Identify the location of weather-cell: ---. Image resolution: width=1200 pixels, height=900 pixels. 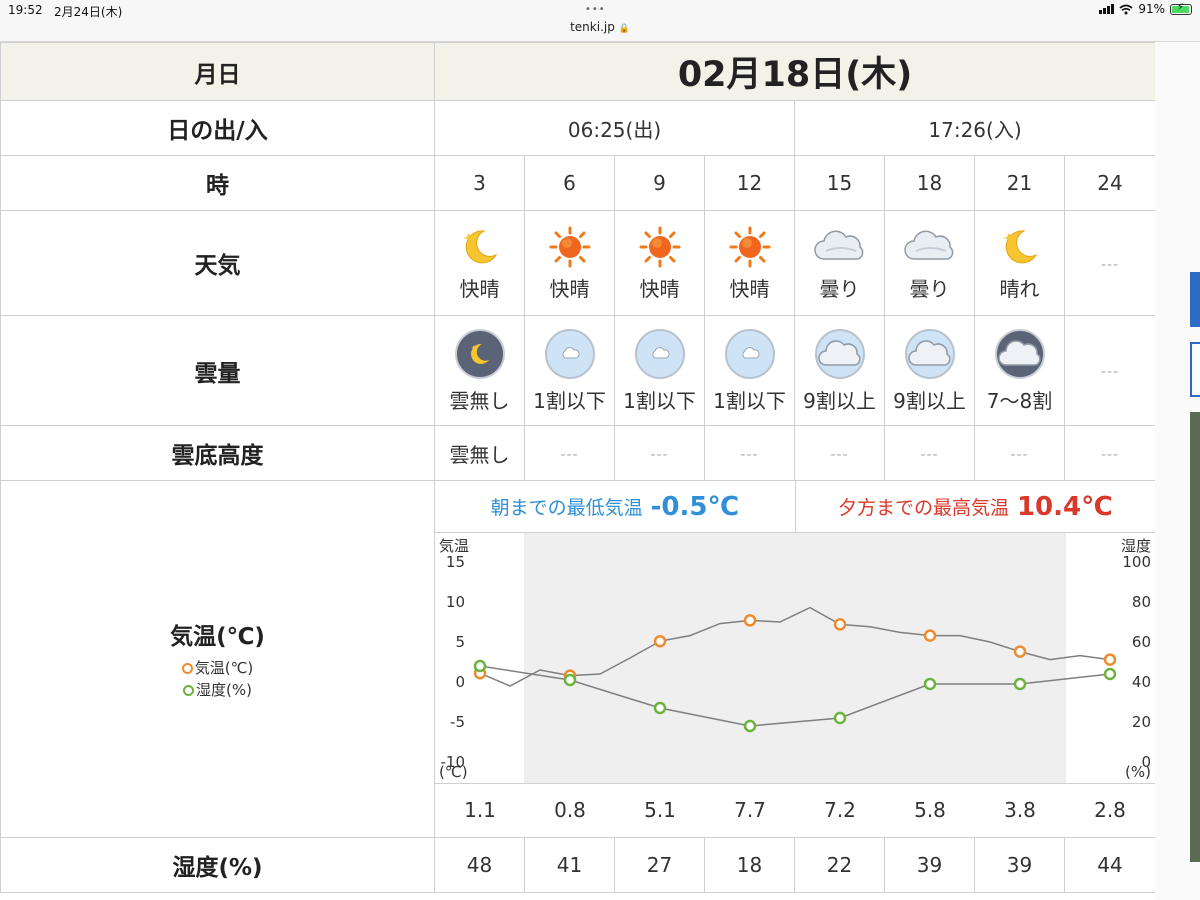
(1110, 263).